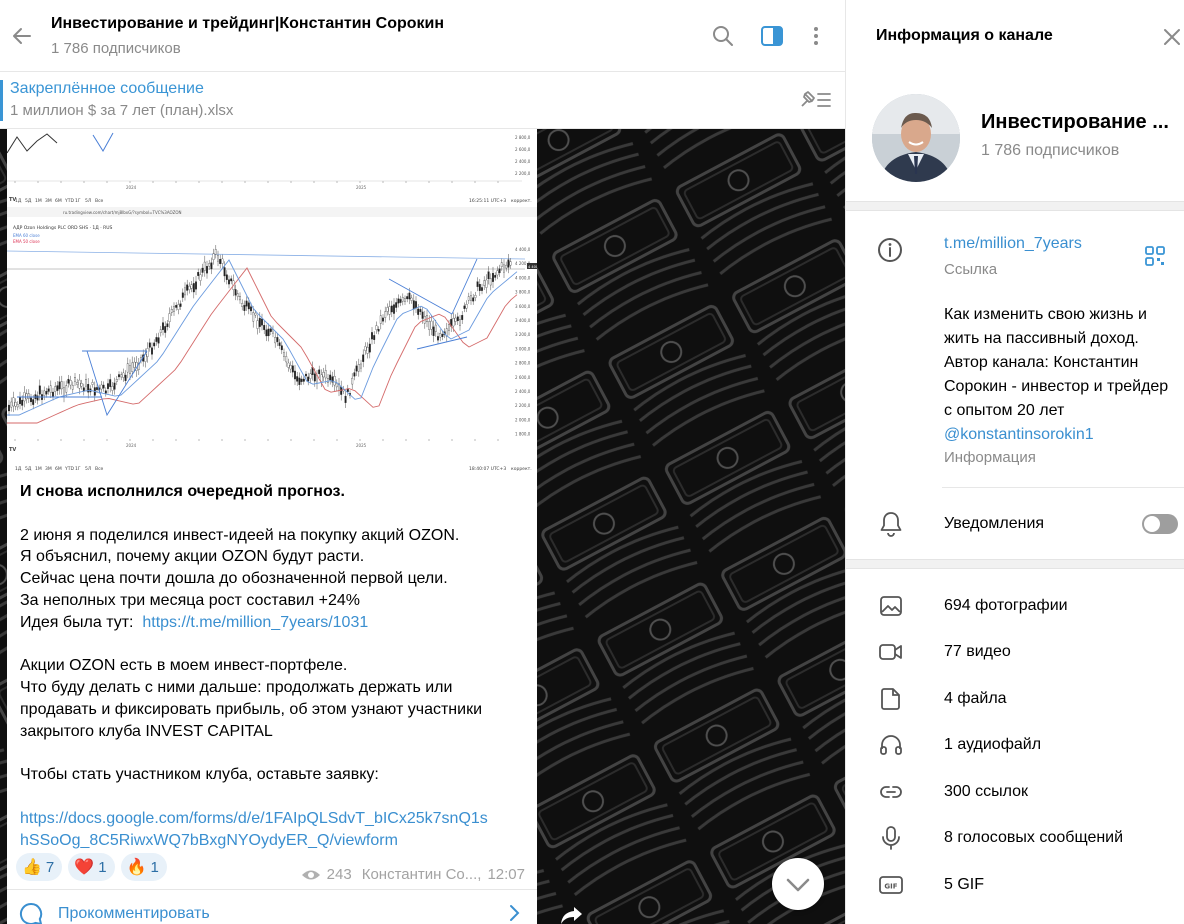  What do you see at coordinates (1015, 699) in the screenshot?
I see `media-files: 4 файла` at bounding box center [1015, 699].